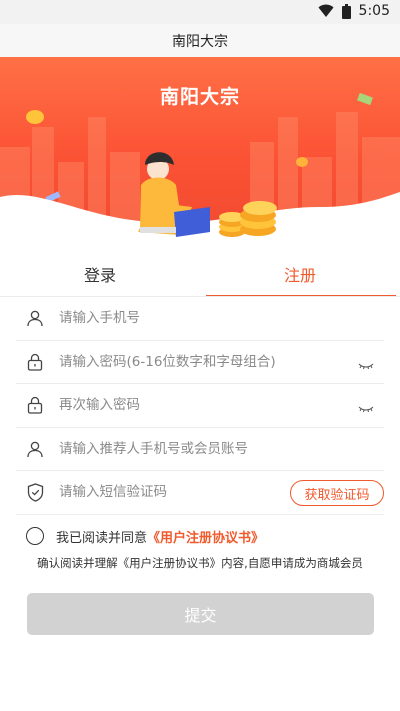  I want to click on referrer-row, so click(200, 449).